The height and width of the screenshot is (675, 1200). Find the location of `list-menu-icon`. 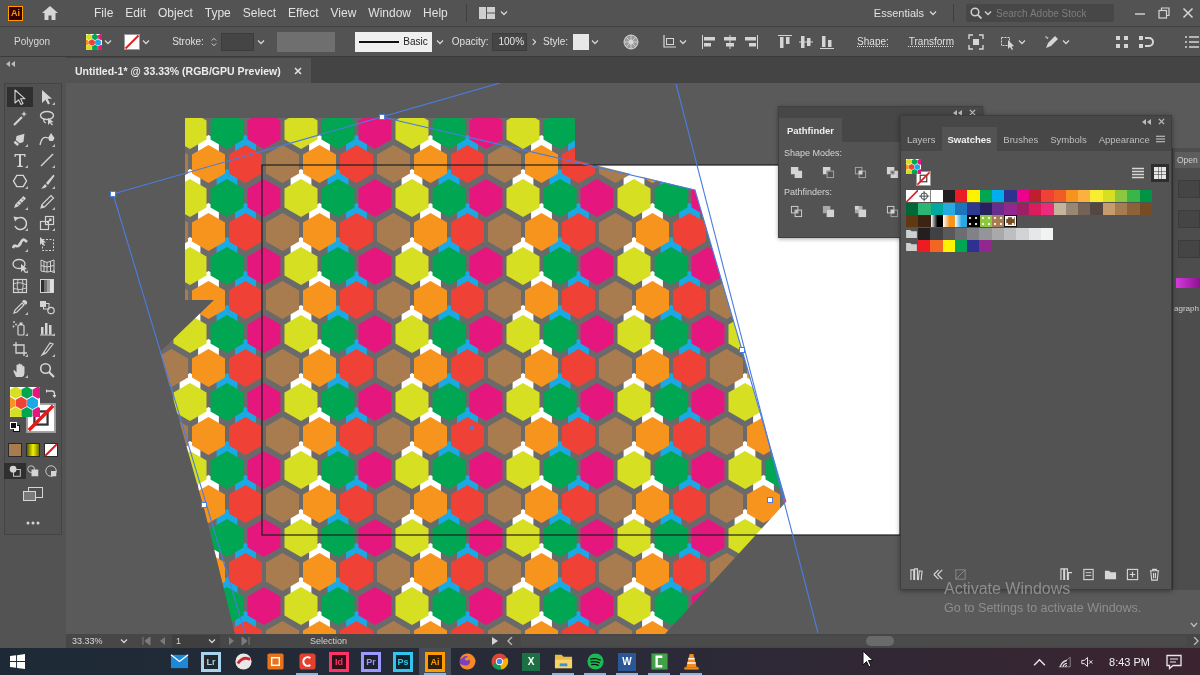

list-menu-icon is located at coordinates (1192, 41).